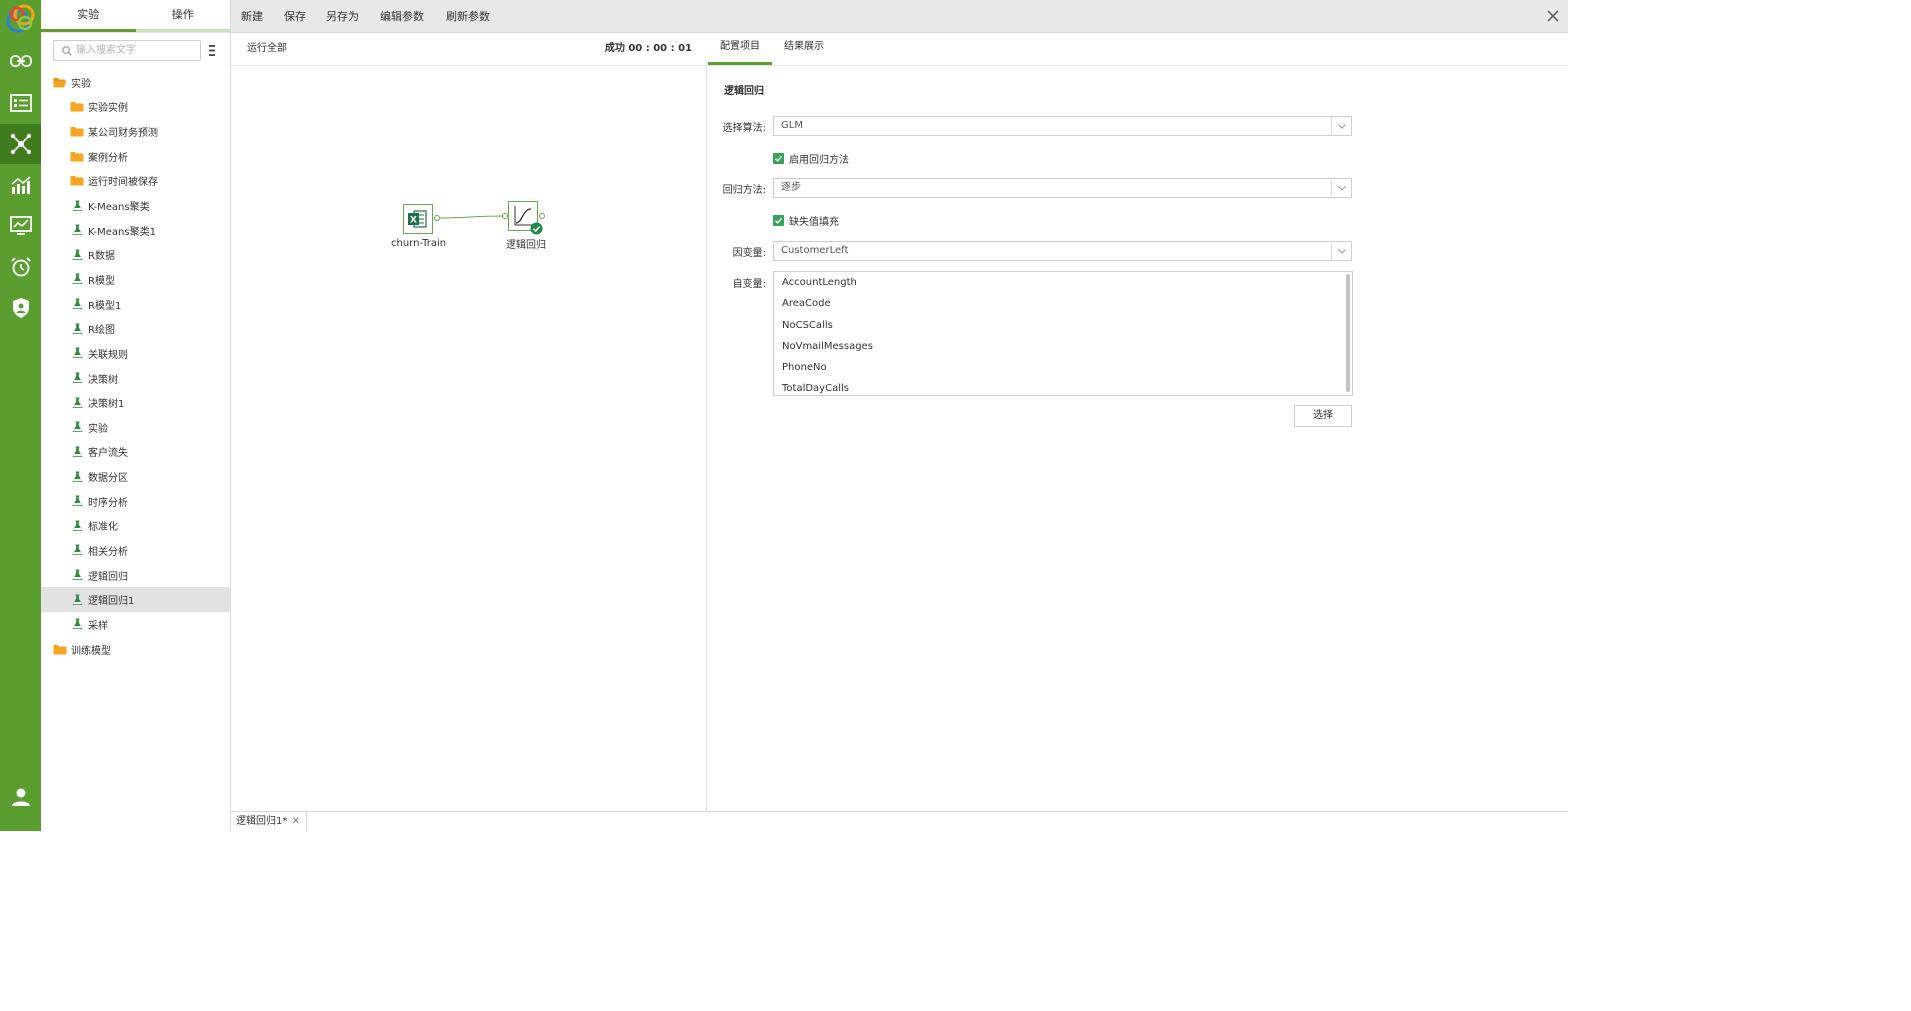  What do you see at coordinates (135, 600) in the screenshot?
I see `tree-item-experiment: 逻辑回归1` at bounding box center [135, 600].